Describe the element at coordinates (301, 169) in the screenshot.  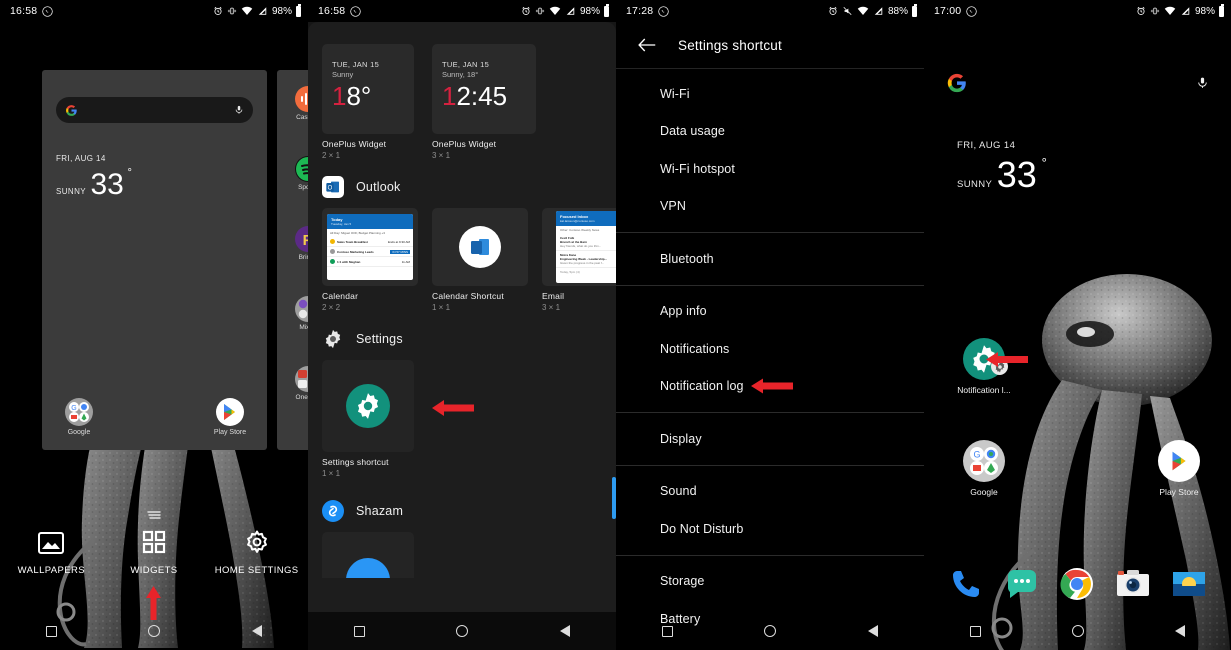
I see `spotify-icon` at that location.